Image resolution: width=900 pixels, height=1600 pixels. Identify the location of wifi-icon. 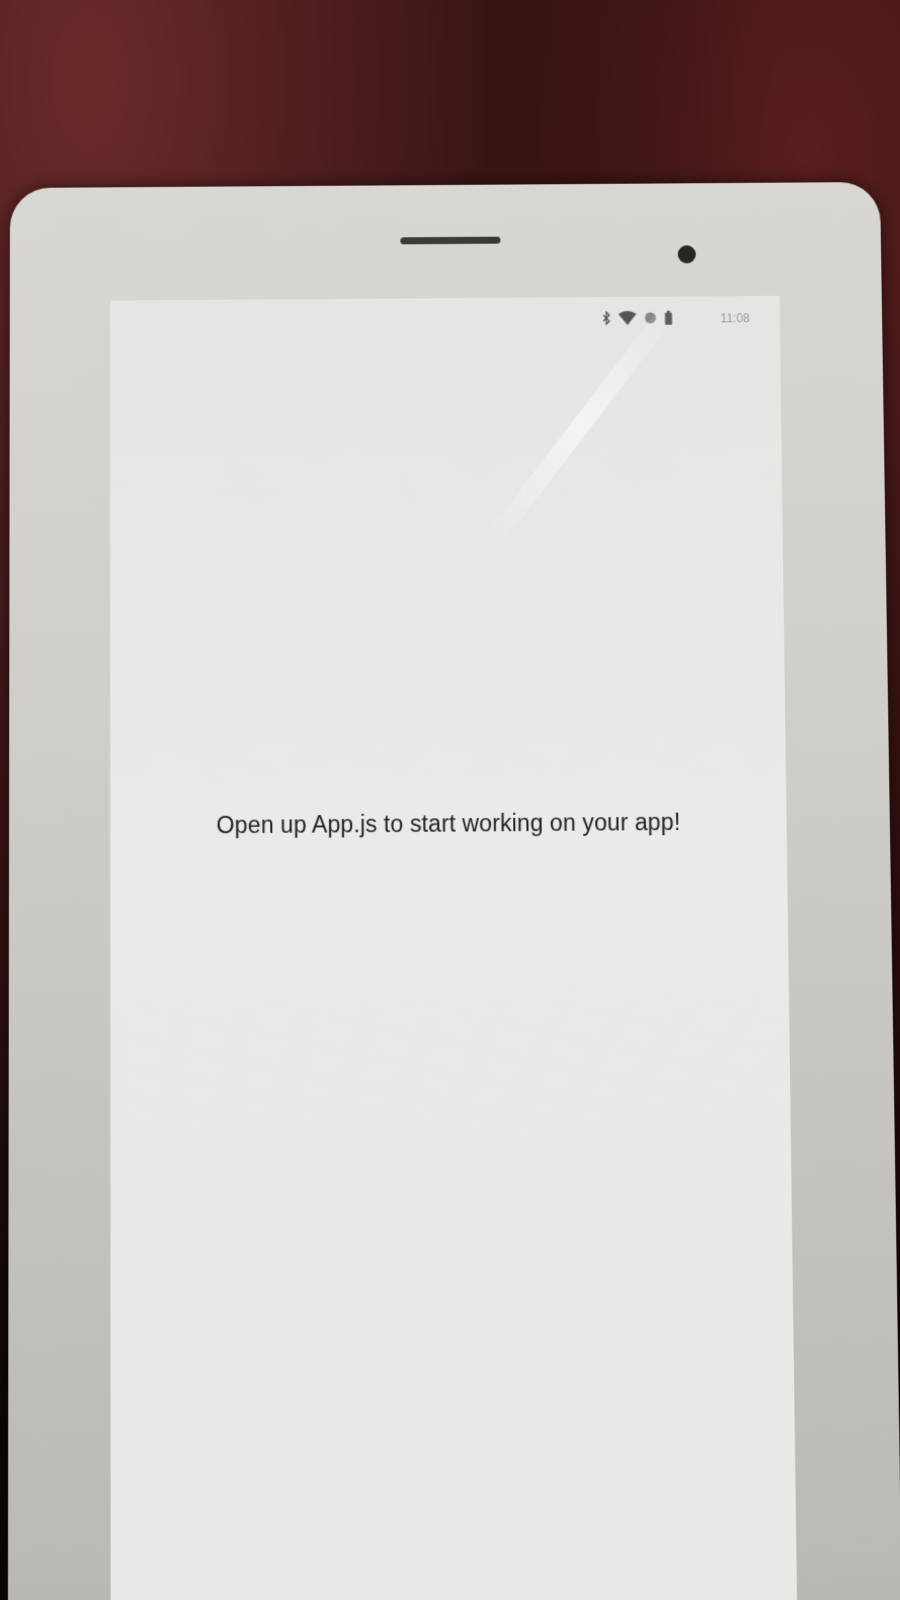
(627, 318).